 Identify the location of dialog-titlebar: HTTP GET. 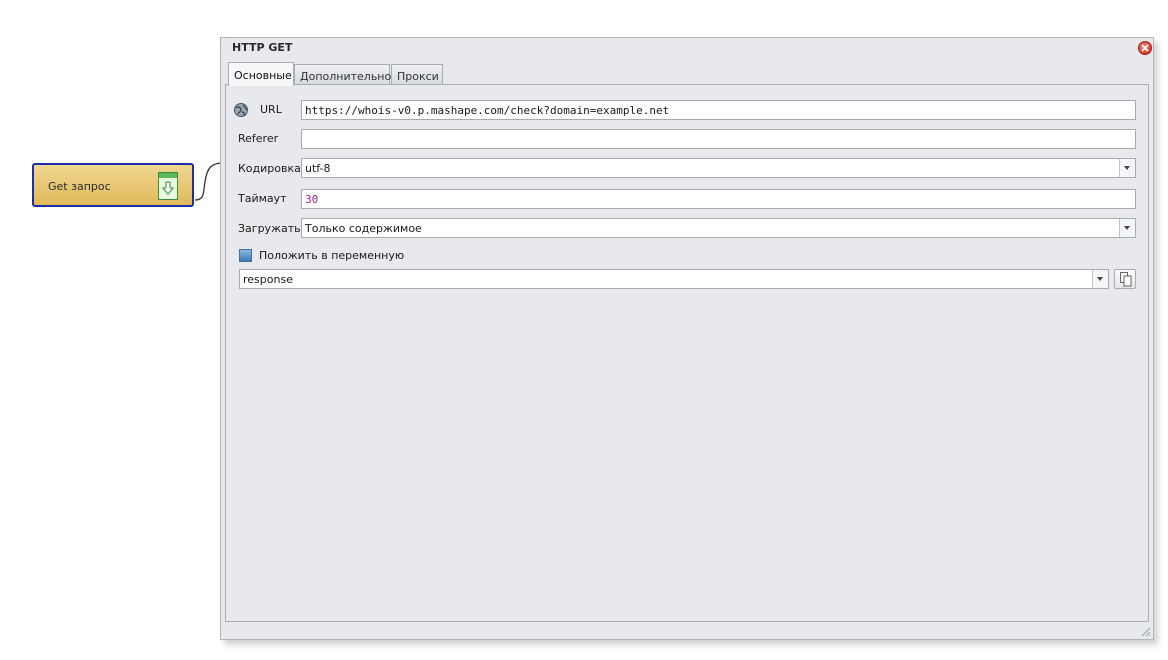
(687, 48).